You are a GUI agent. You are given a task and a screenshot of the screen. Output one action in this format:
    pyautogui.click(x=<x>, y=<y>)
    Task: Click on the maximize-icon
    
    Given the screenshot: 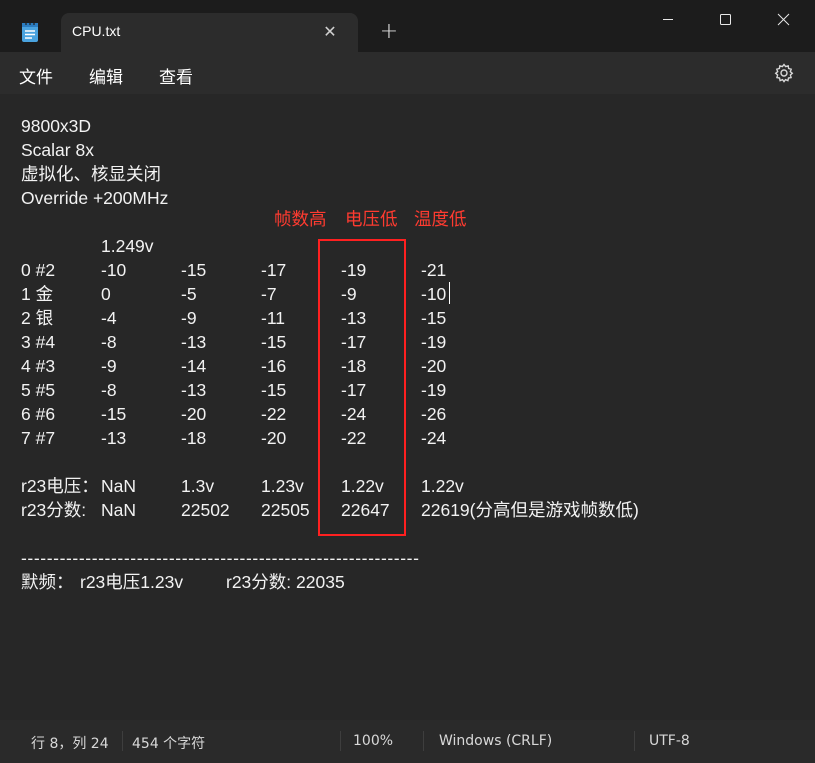 What is the action you would take?
    pyautogui.click(x=725, y=19)
    